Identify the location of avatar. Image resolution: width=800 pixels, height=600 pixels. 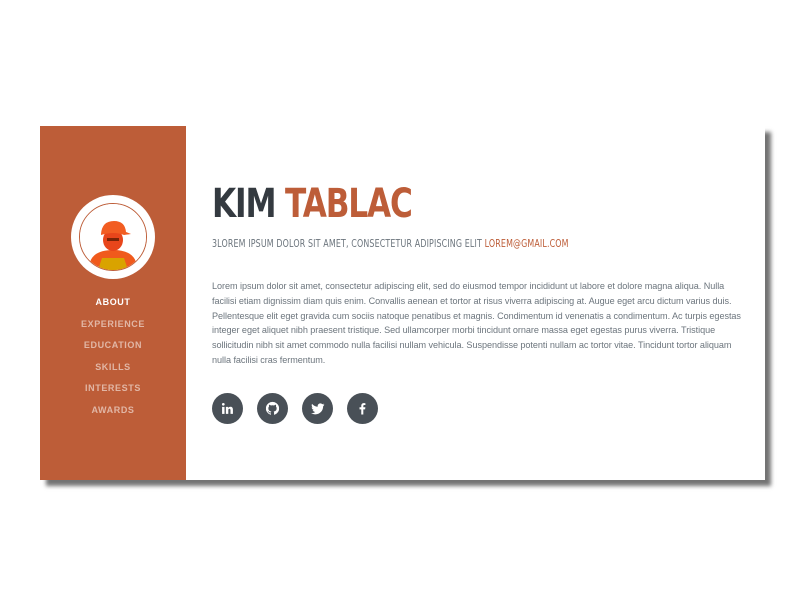
(113, 237).